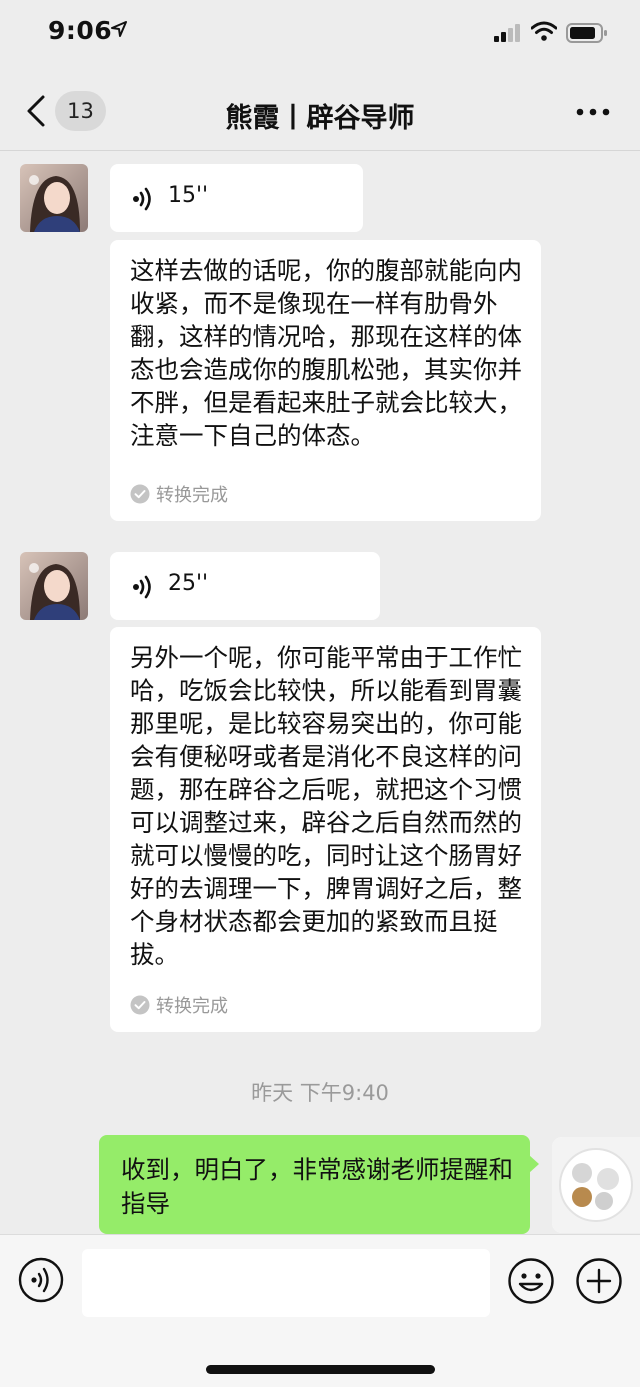 Image resolution: width=640 pixels, height=1387 pixels. What do you see at coordinates (593, 112) in the screenshot?
I see `more-options-icon` at bounding box center [593, 112].